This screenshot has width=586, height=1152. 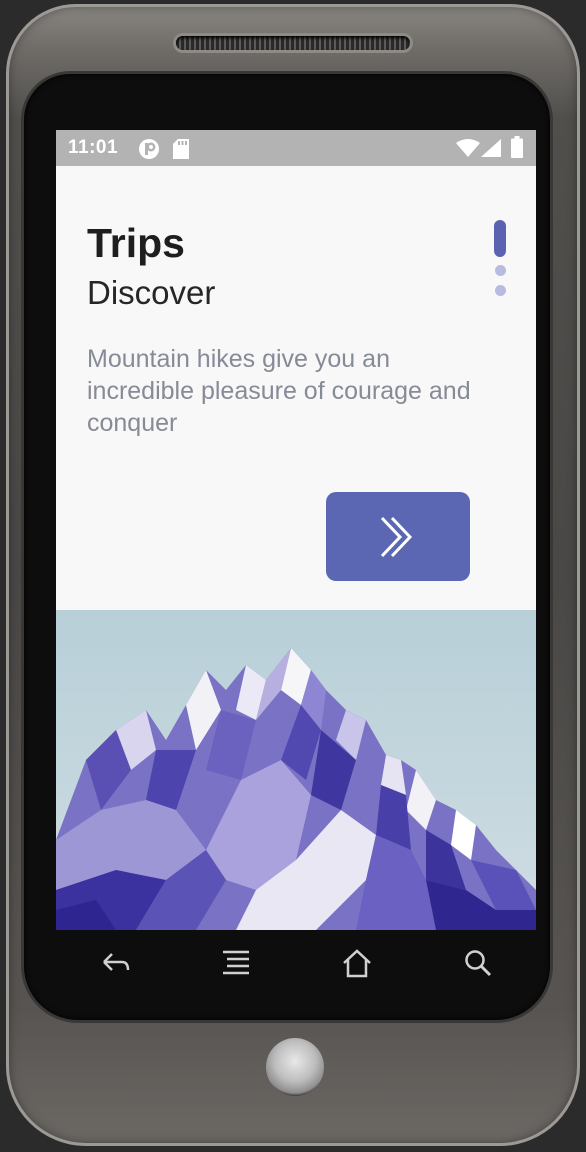 What do you see at coordinates (116, 964) in the screenshot?
I see `back-icon` at bounding box center [116, 964].